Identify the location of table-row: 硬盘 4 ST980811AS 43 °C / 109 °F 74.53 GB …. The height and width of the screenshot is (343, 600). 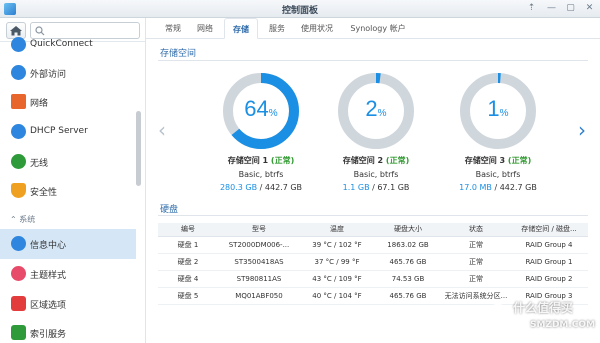
(373, 279).